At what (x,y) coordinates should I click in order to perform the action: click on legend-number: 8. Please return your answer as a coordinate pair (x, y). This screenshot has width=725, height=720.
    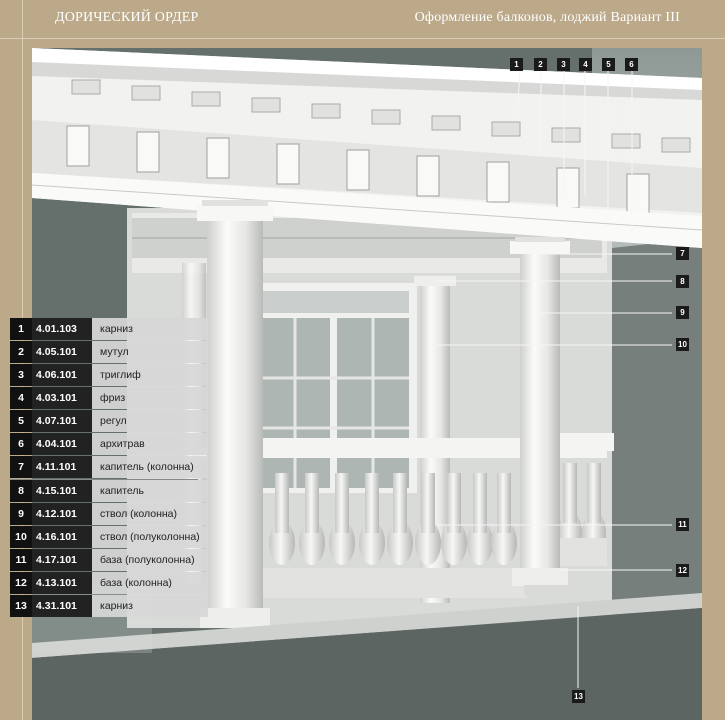
    Looking at the image, I should click on (21, 491).